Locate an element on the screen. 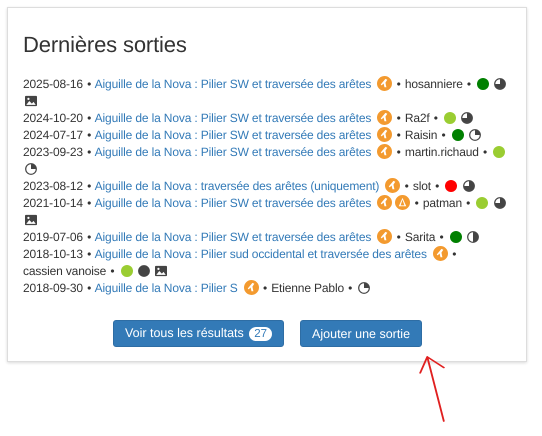 This screenshot has height=436, width=542. outing-date: 2025-08-16 is located at coordinates (53, 84).